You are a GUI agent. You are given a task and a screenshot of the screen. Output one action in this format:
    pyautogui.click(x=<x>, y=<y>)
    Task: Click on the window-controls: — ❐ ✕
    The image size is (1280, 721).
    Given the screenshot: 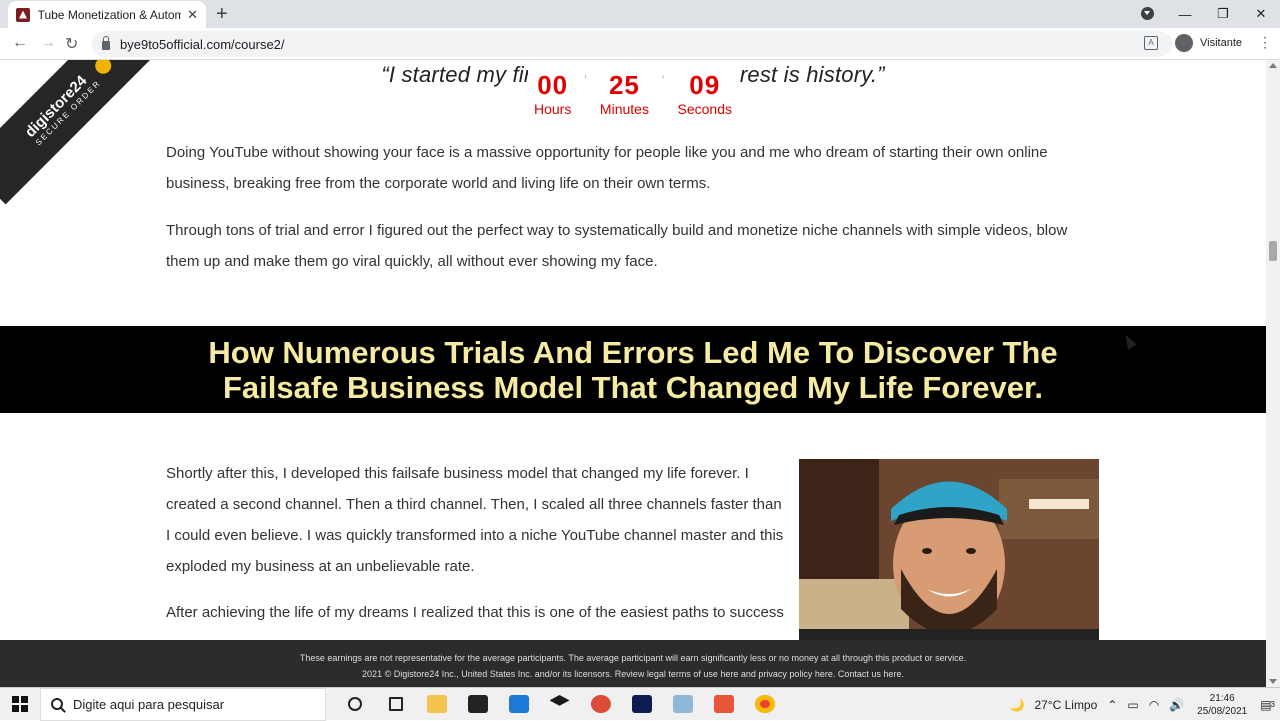 What is the action you would take?
    pyautogui.click(x=1223, y=14)
    